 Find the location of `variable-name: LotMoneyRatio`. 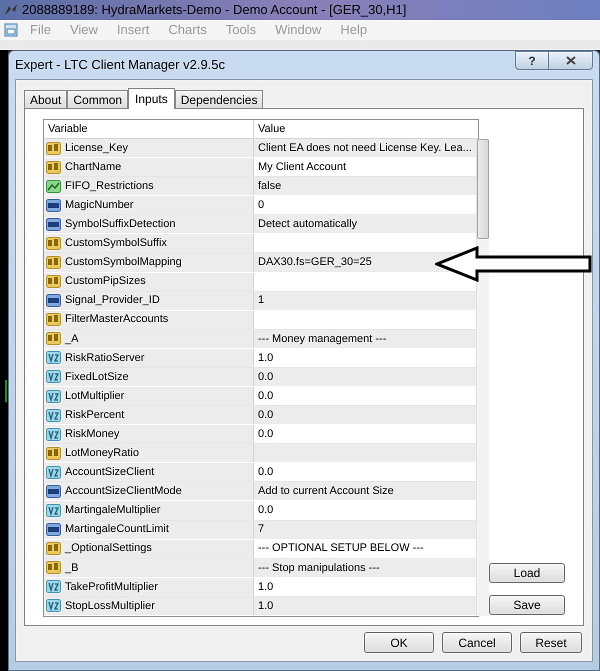

variable-name: LotMoneyRatio is located at coordinates (102, 454).